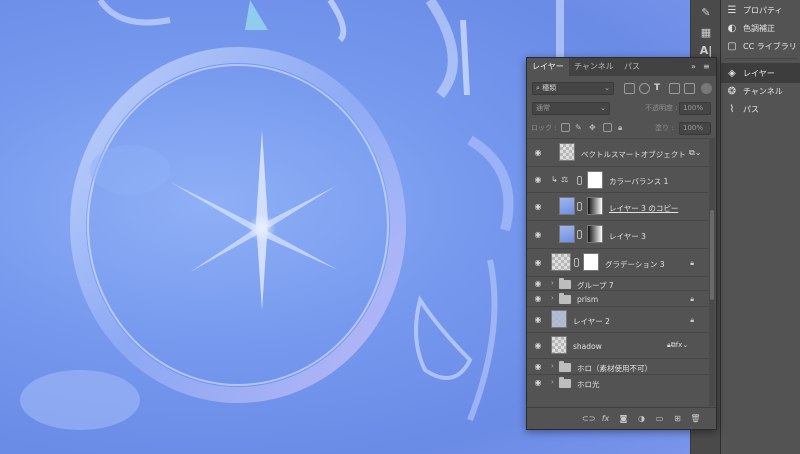 This screenshot has height=454, width=800. I want to click on filter-type-icon: T, so click(659, 88).